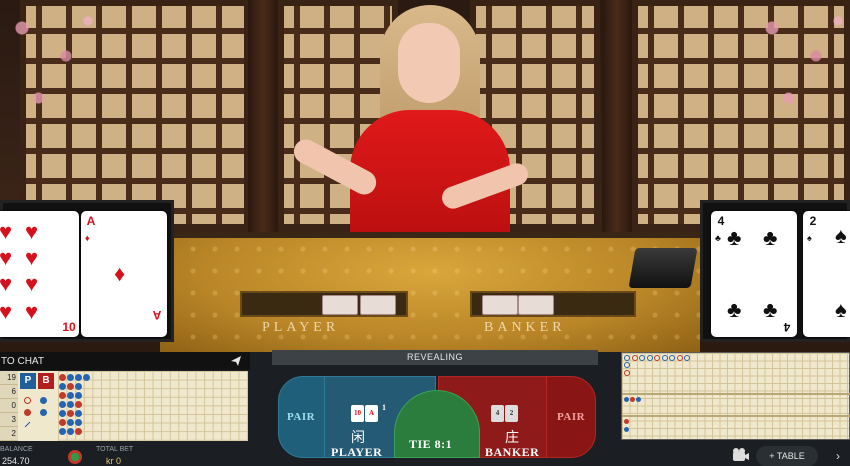 The height and width of the screenshot is (466, 850). I want to click on stat-value: 6, so click(9, 392).